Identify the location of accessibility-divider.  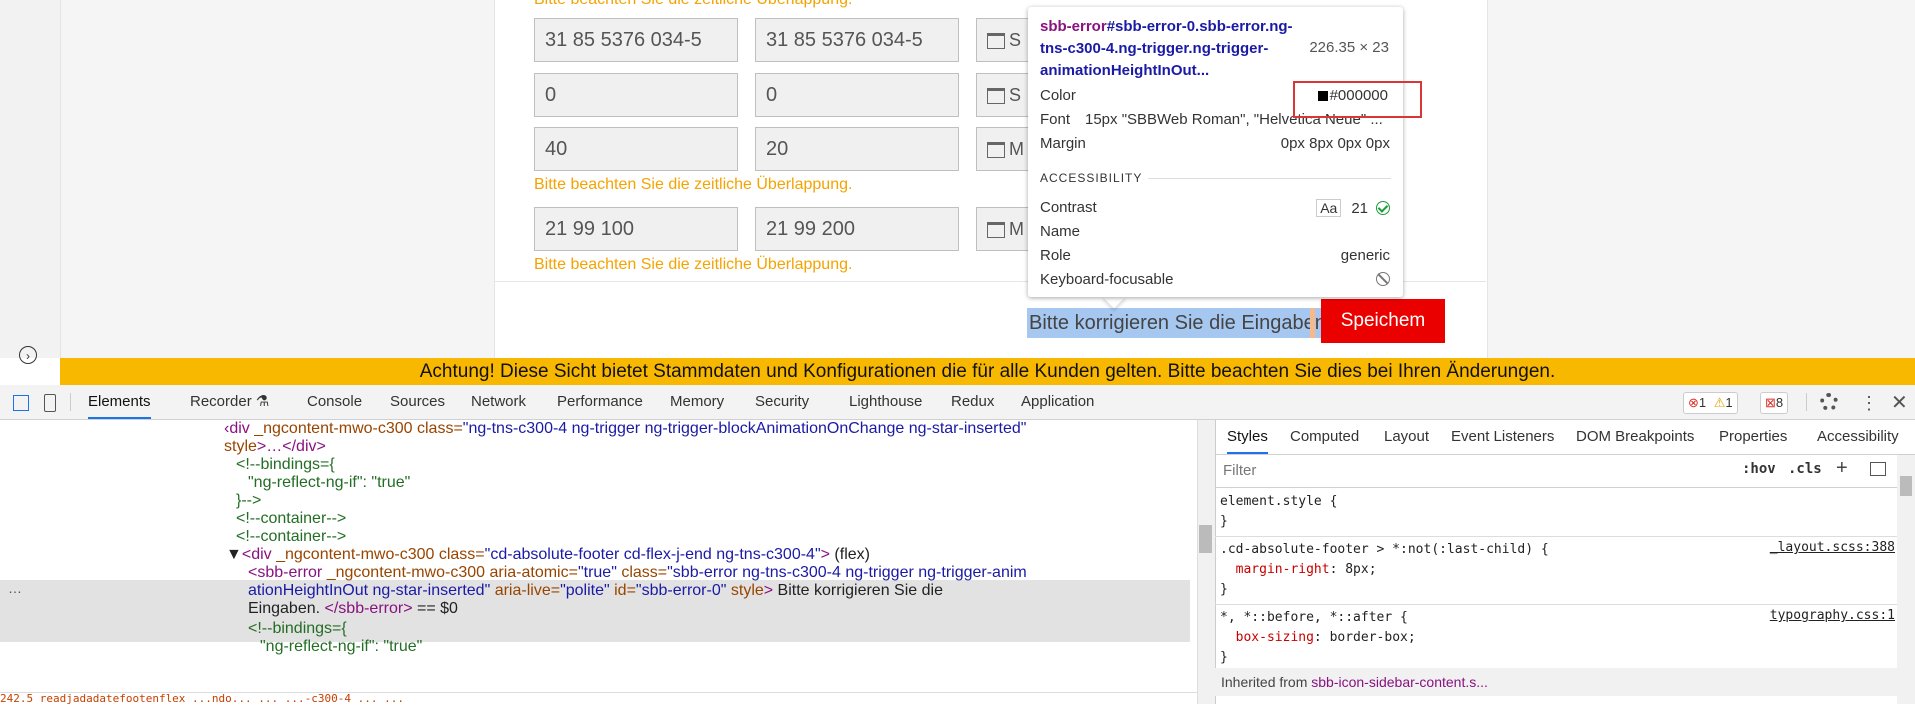
(1269, 178).